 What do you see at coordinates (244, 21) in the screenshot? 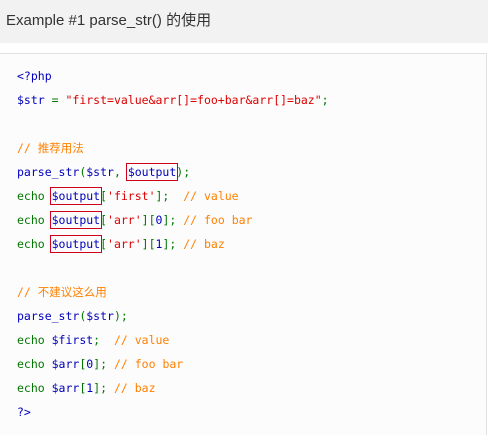
I see `example-header: Example #1 parse_str() 的使用` at bounding box center [244, 21].